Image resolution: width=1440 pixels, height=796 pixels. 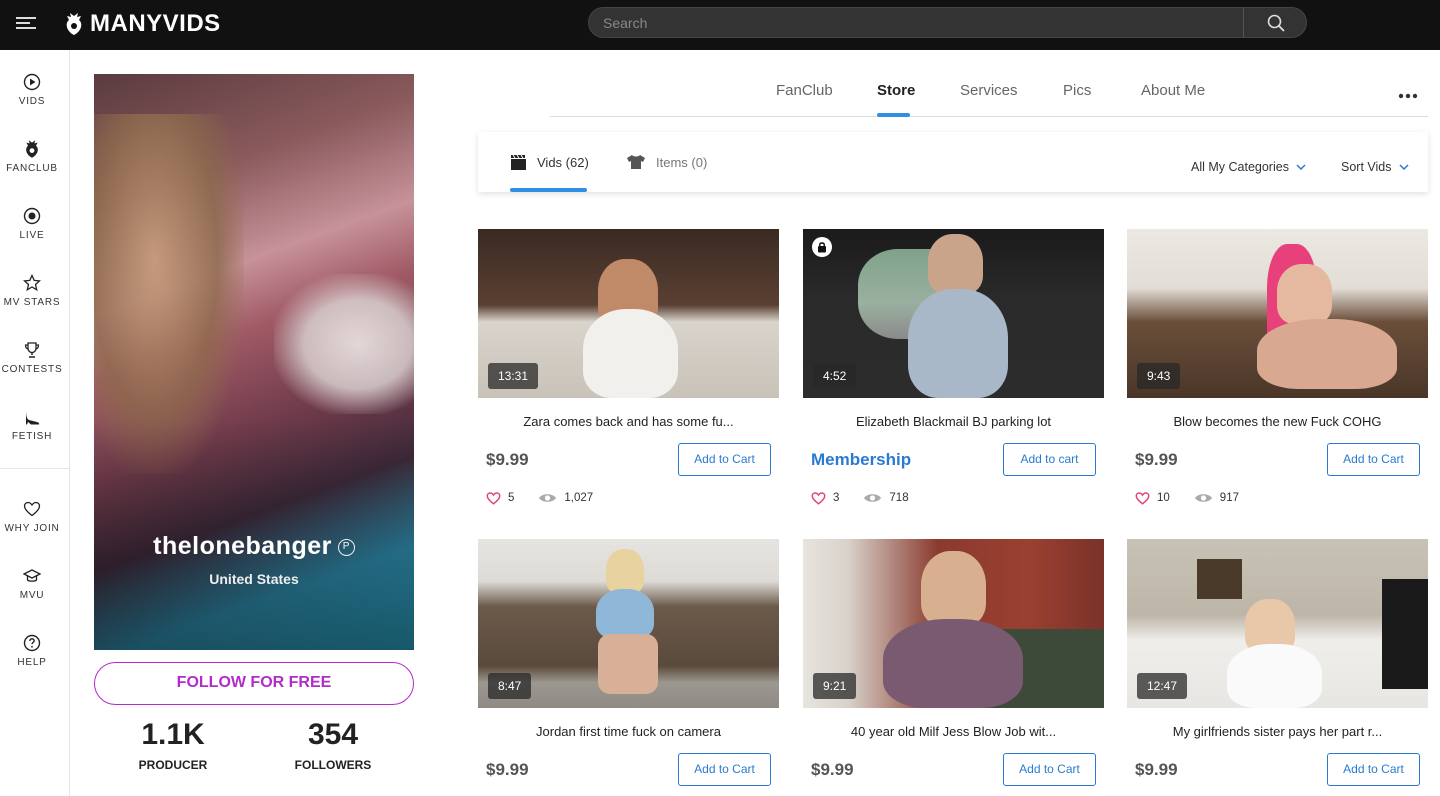 I want to click on search-button, so click(x=1276, y=22).